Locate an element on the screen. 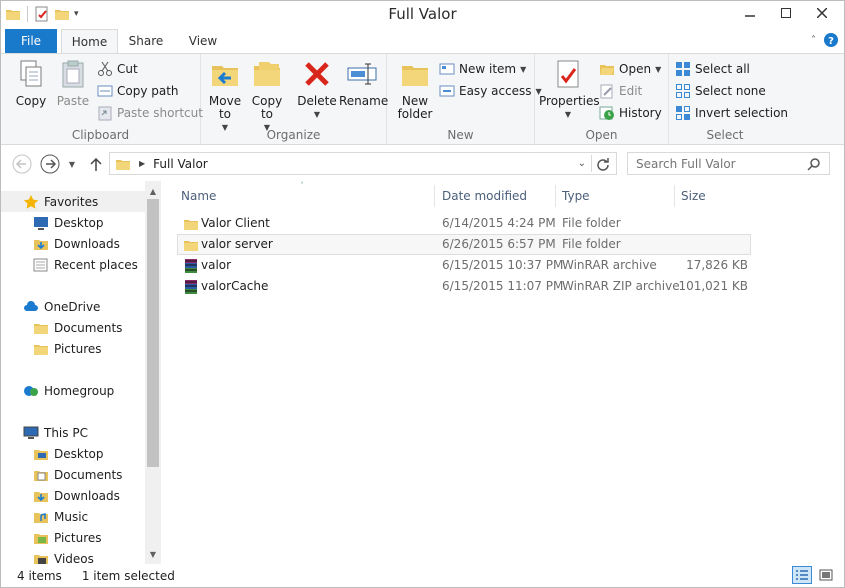 The height and width of the screenshot is (588, 845). open-button: Open ▼ is located at coordinates (630, 69).